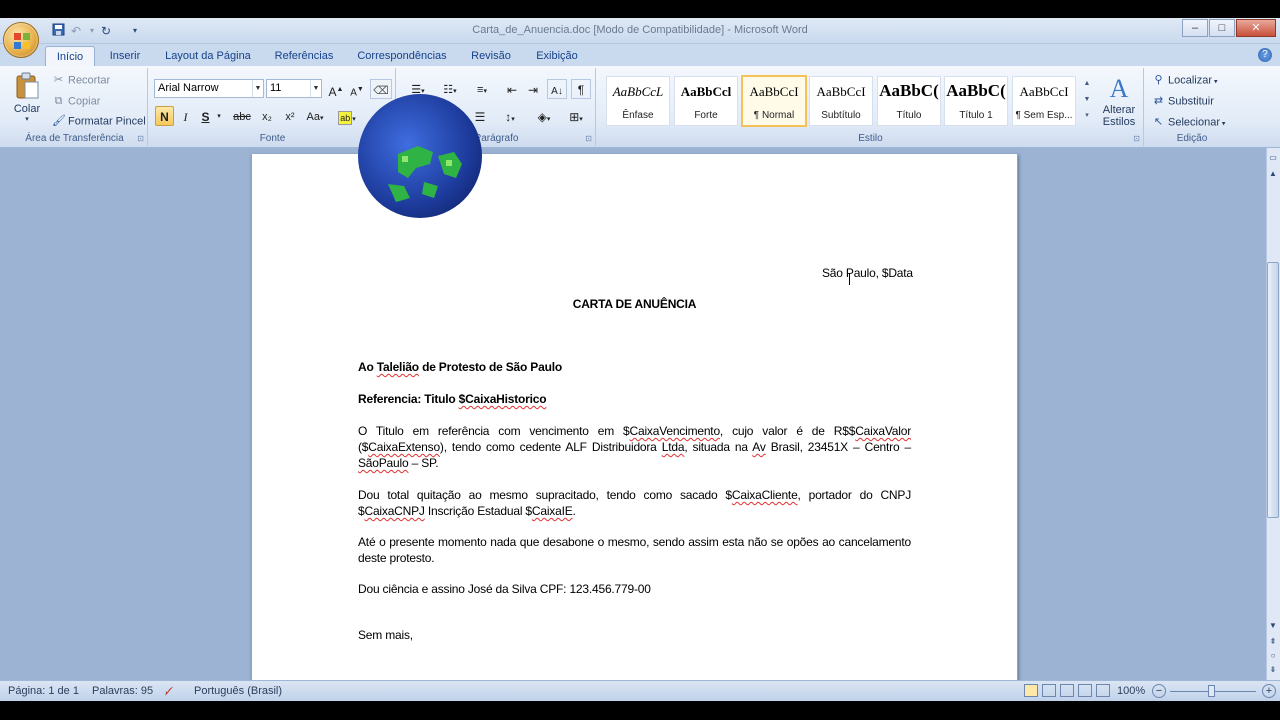 Image resolution: width=1280 pixels, height=720 pixels. I want to click on tab-referencias: Referências, so click(304, 56).